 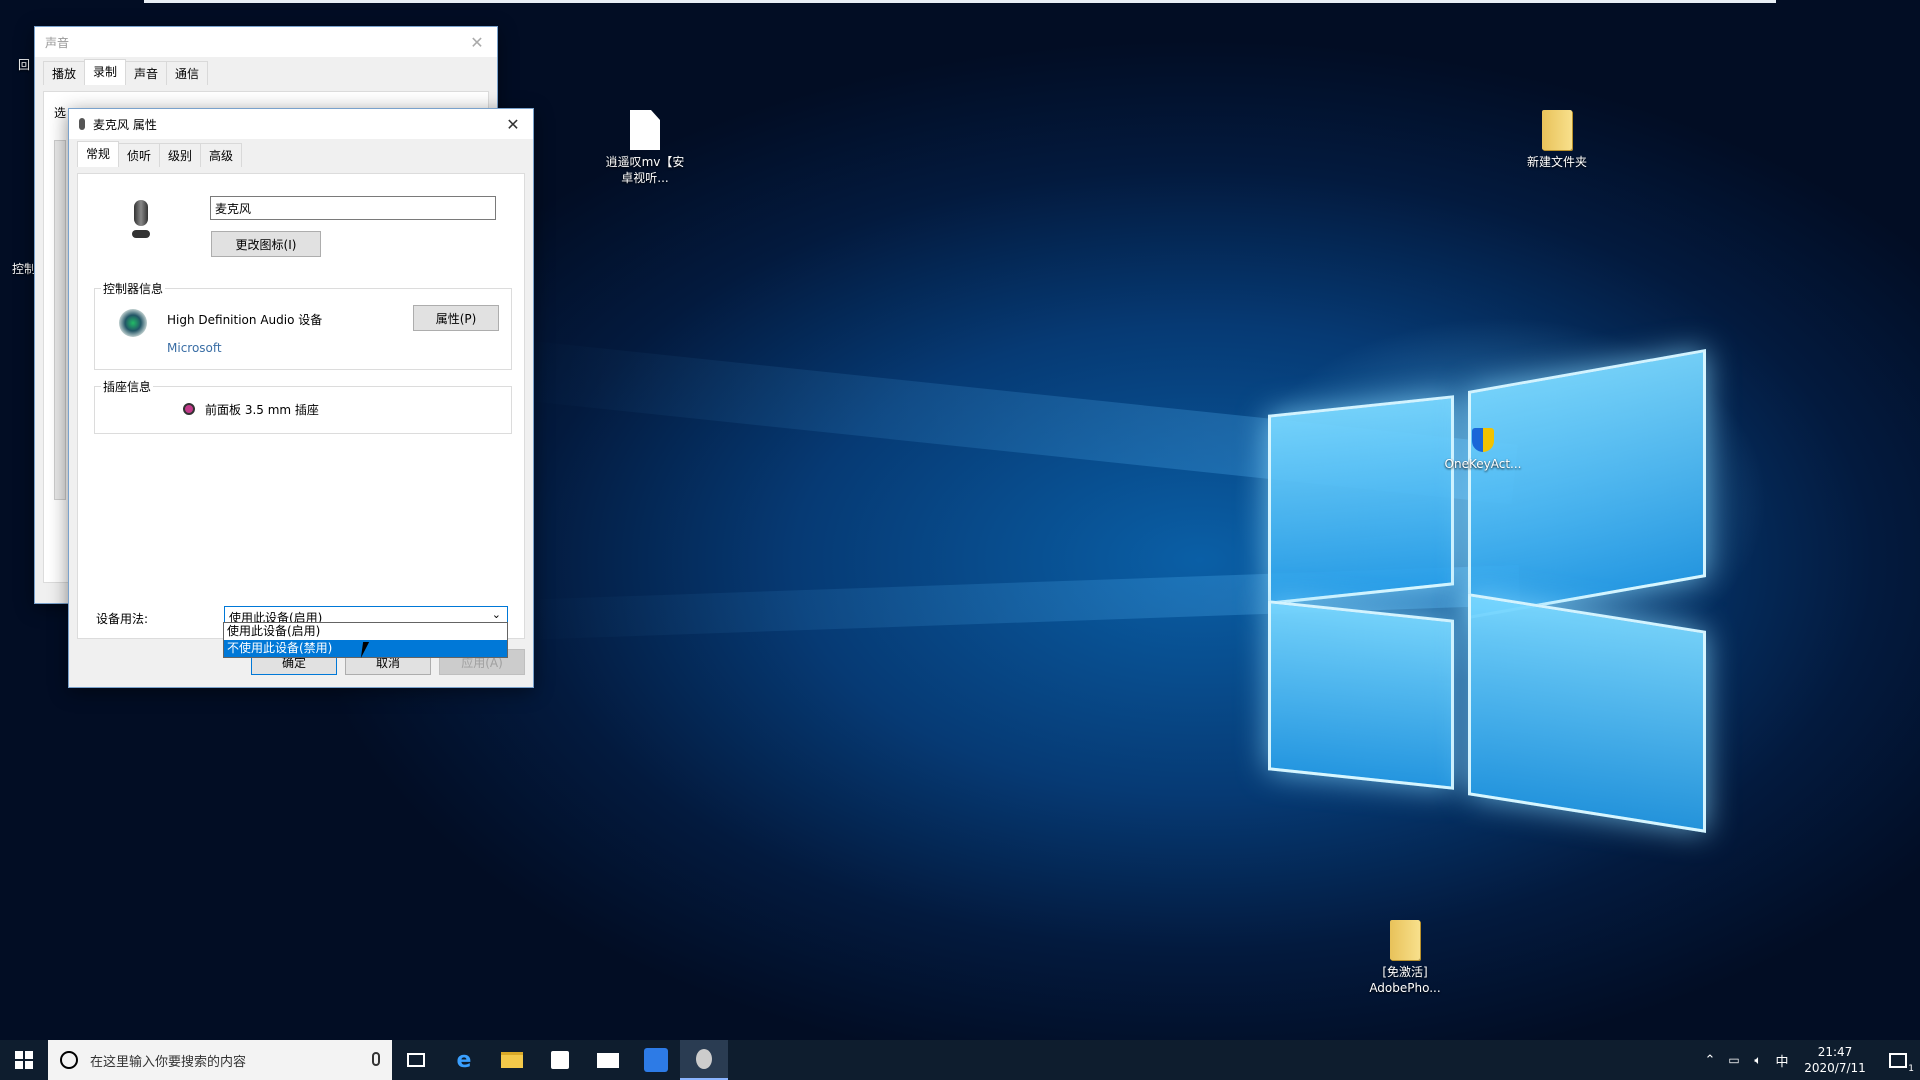 I want to click on tab-levels: 级别, so click(x=180, y=155).